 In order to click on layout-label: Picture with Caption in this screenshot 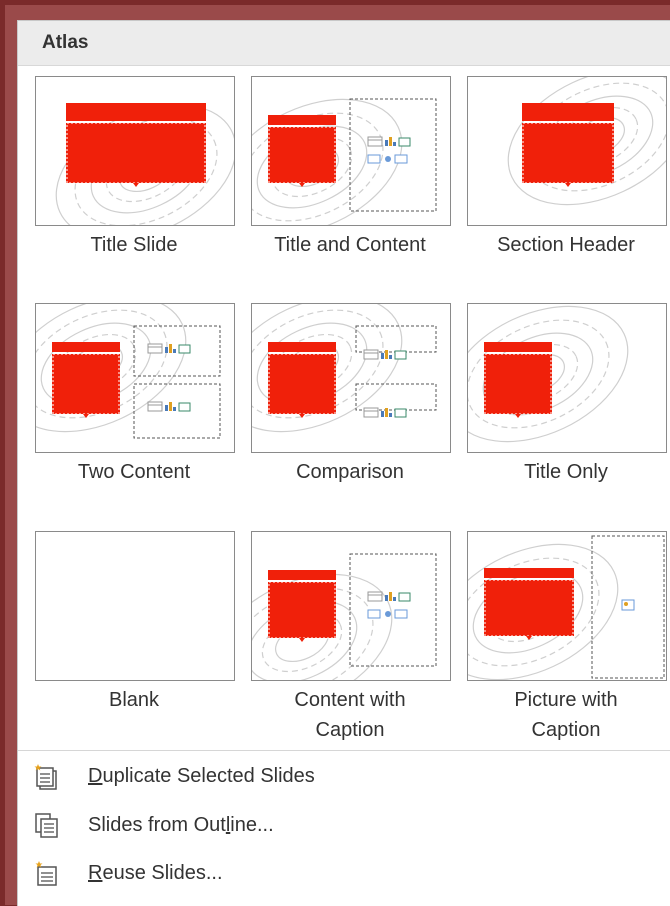, I will do `click(566, 715)`.